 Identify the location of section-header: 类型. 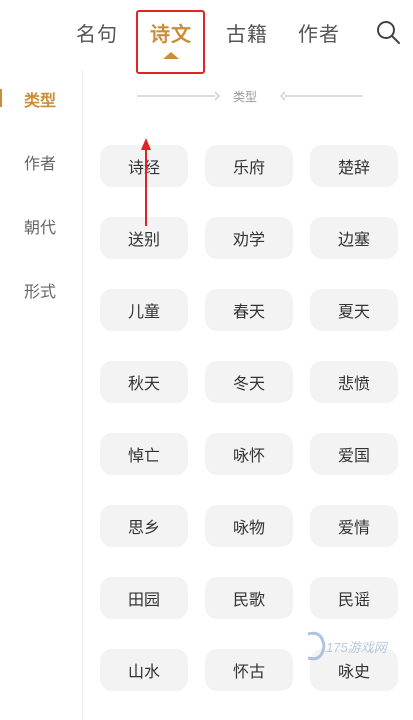
(250, 96).